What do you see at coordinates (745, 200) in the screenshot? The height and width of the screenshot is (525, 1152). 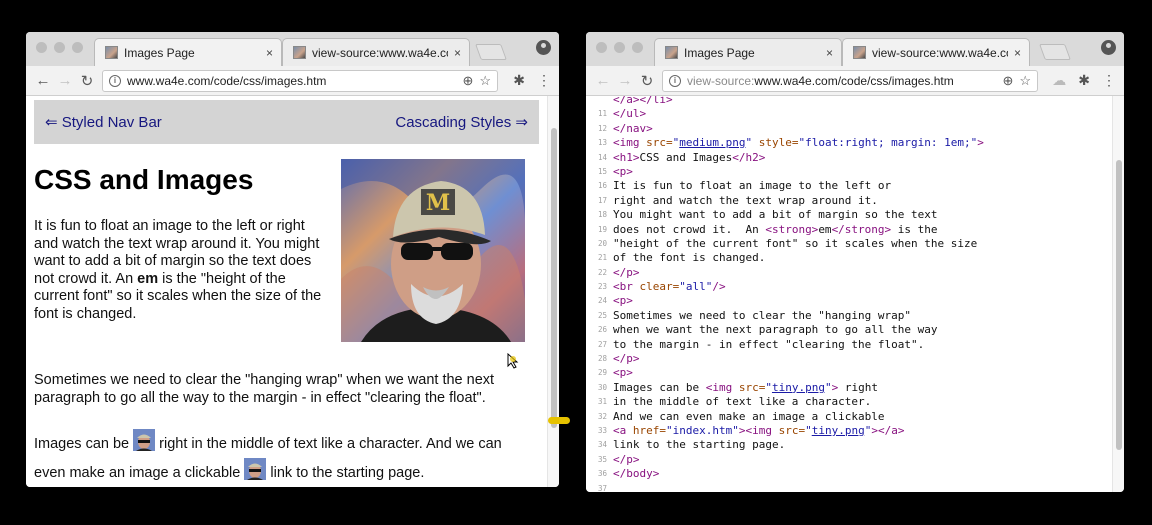 I see `code-token: right and watch the text wrap around it.` at bounding box center [745, 200].